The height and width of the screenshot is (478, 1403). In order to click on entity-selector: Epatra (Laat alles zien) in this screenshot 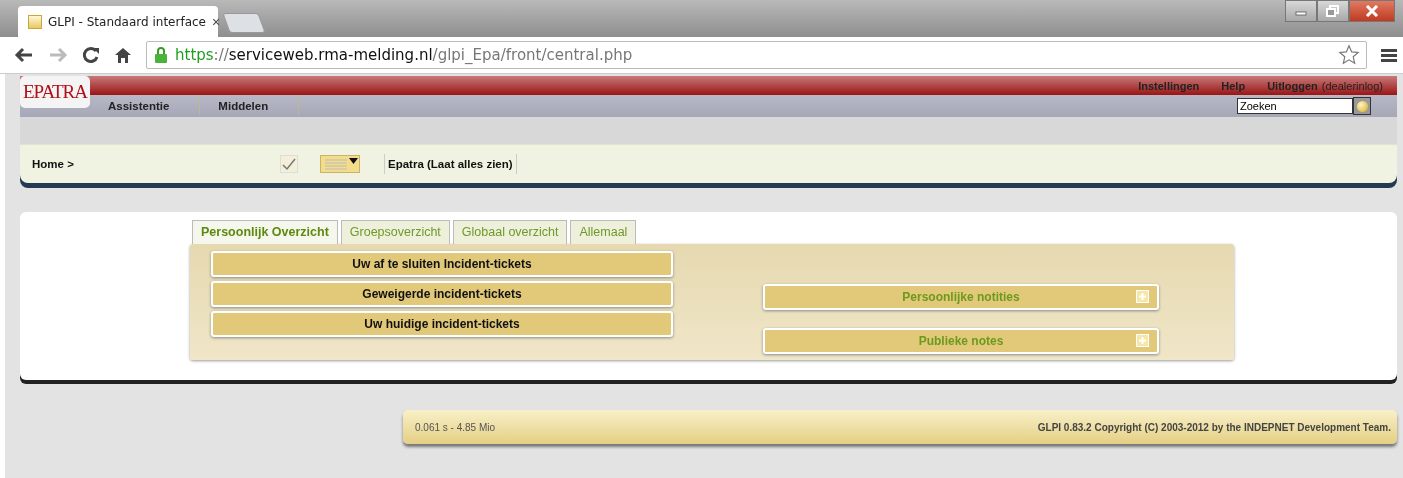, I will do `click(450, 164)`.